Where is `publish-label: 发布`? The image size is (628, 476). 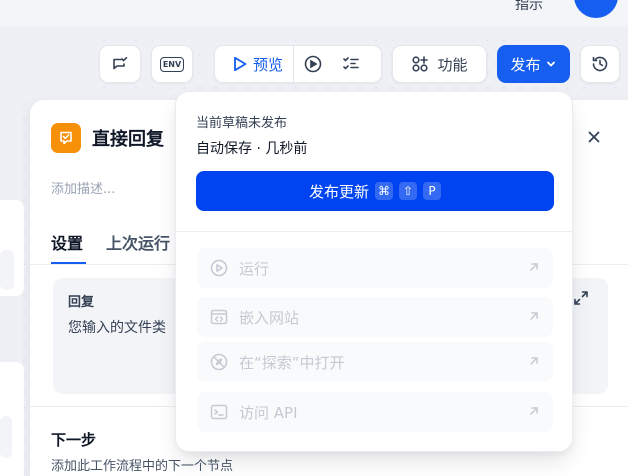 publish-label: 发布 is located at coordinates (525, 64).